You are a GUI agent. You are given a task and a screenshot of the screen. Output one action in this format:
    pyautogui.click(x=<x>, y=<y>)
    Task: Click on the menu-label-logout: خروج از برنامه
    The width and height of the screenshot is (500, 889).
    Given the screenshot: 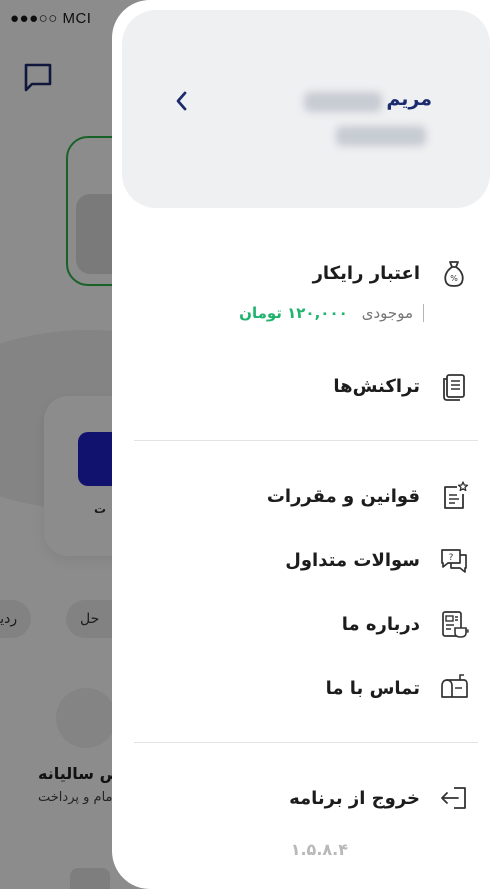 What is the action you would take?
    pyautogui.click(x=354, y=798)
    